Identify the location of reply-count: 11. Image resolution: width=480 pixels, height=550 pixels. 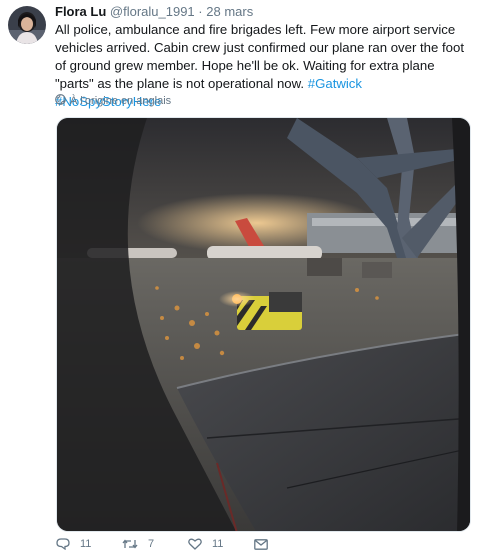
(86, 544).